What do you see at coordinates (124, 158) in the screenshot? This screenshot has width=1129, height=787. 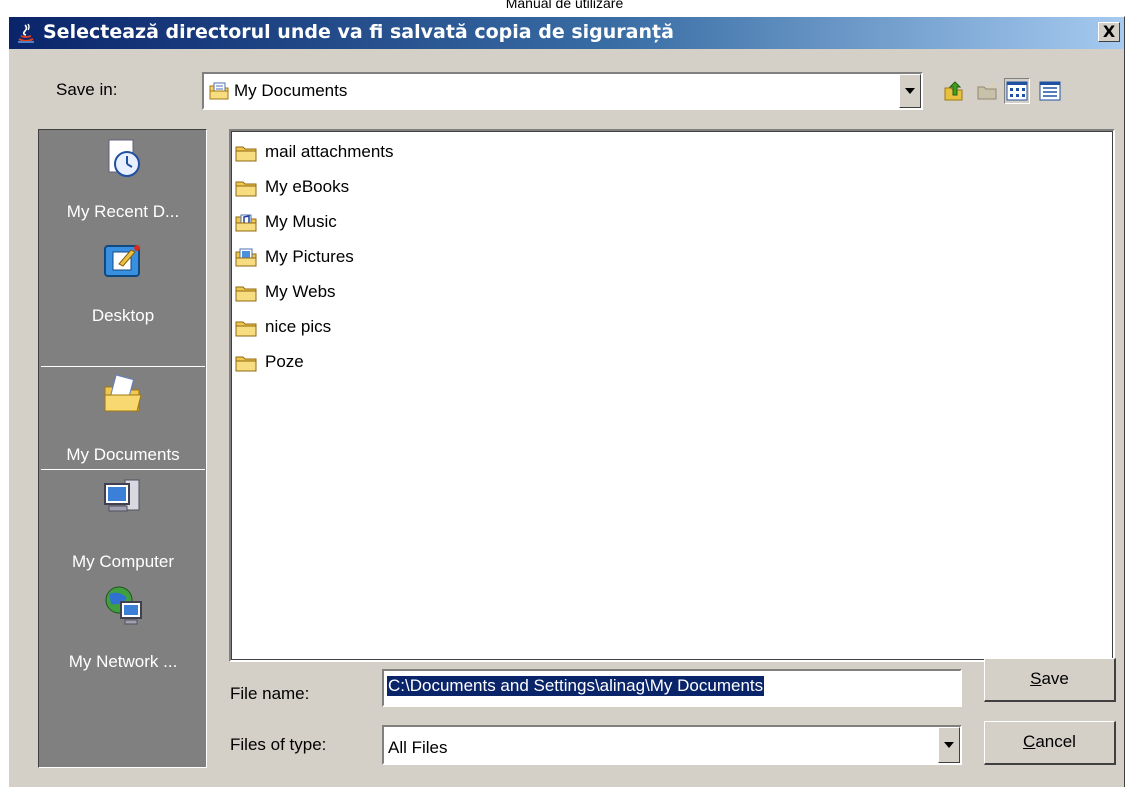 I see `recent-documents-icon` at bounding box center [124, 158].